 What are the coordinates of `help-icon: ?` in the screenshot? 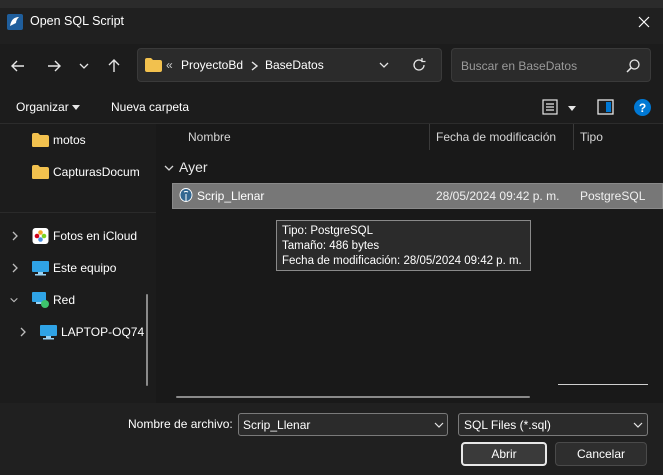 It's located at (642, 107).